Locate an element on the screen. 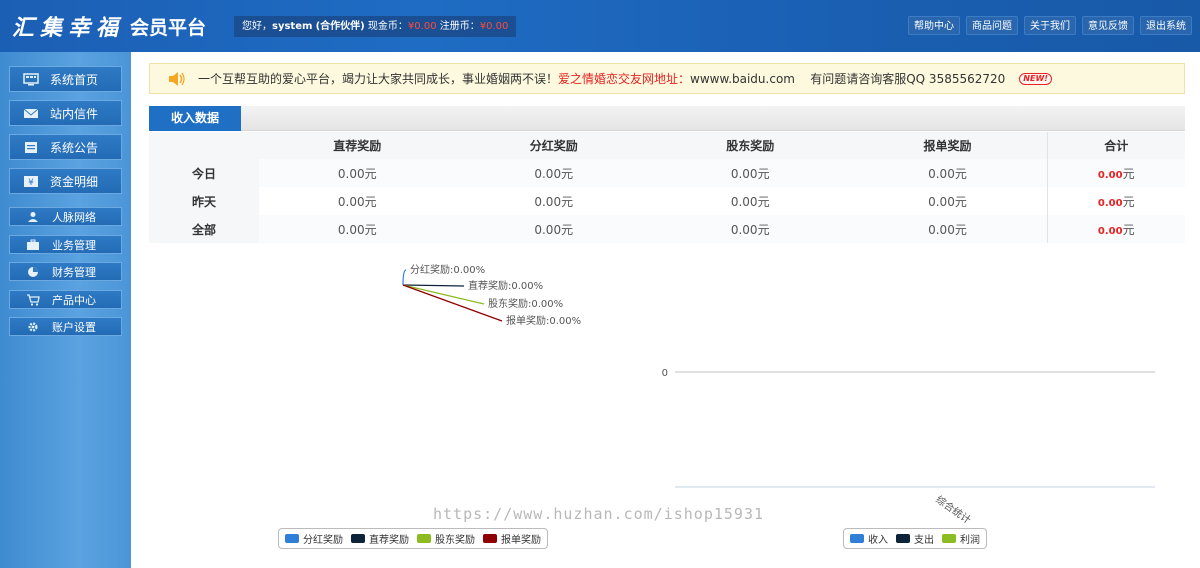  nav-logout-button: 退出系统 is located at coordinates (1166, 25).